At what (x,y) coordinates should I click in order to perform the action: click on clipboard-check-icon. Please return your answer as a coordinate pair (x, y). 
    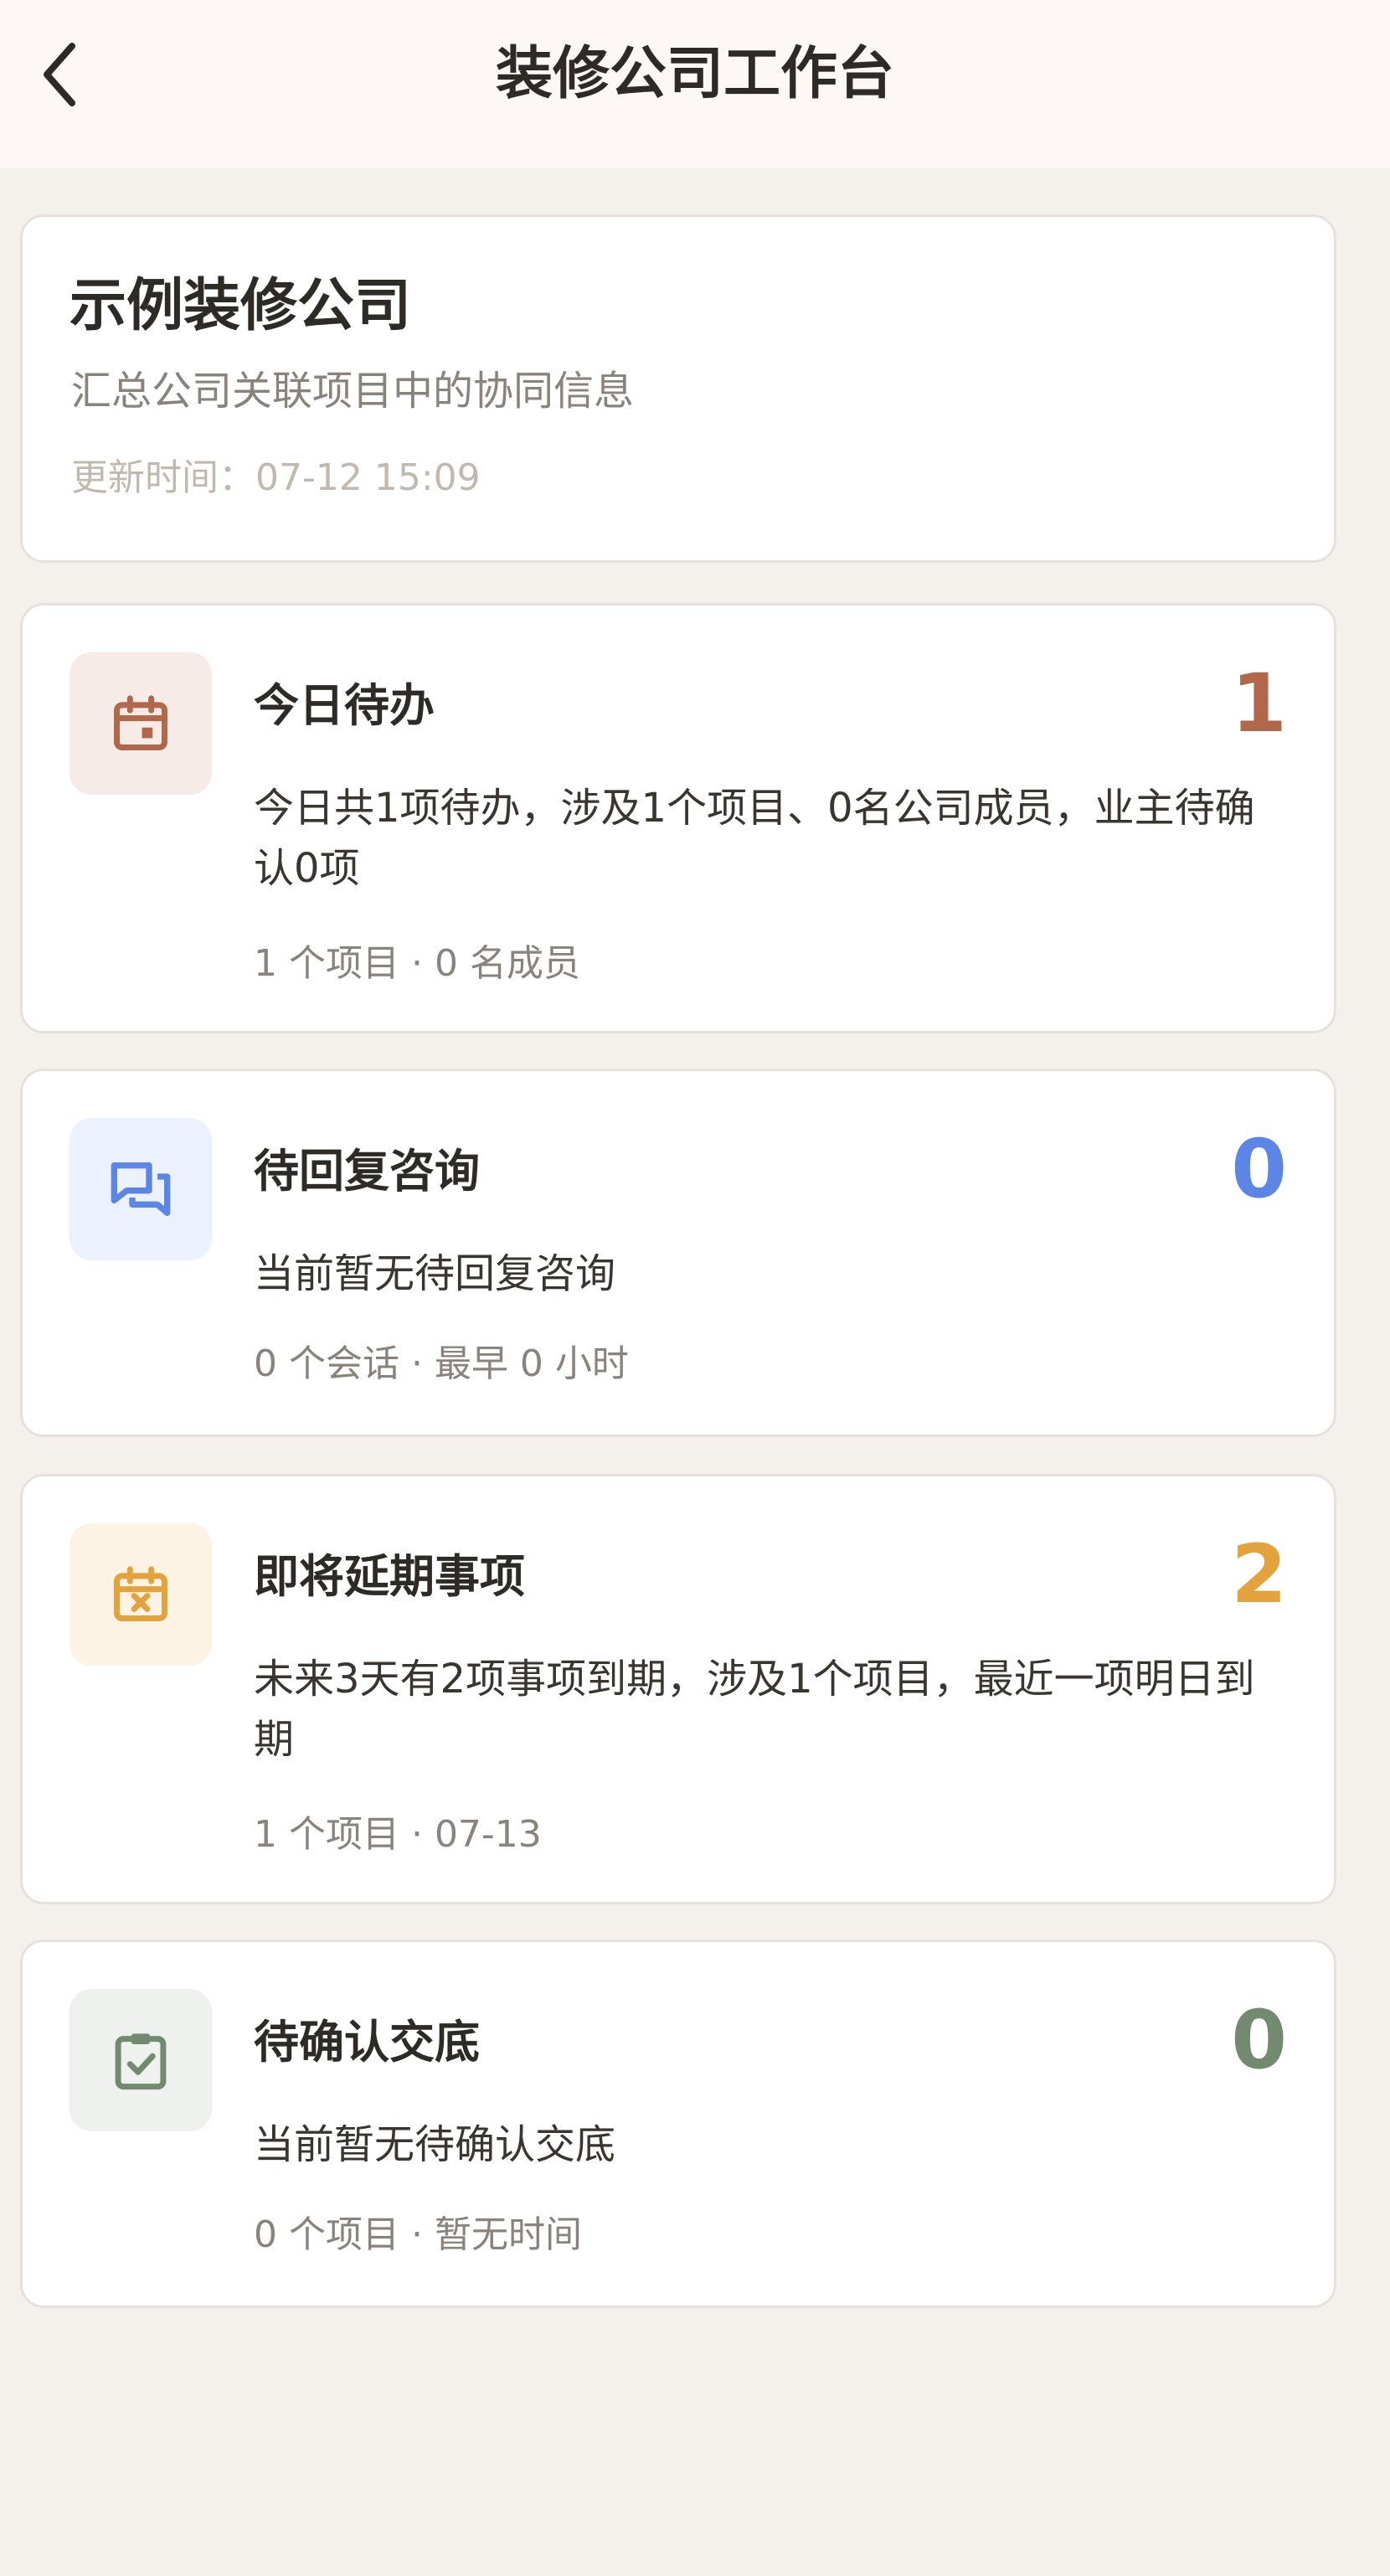
    Looking at the image, I should click on (141, 2061).